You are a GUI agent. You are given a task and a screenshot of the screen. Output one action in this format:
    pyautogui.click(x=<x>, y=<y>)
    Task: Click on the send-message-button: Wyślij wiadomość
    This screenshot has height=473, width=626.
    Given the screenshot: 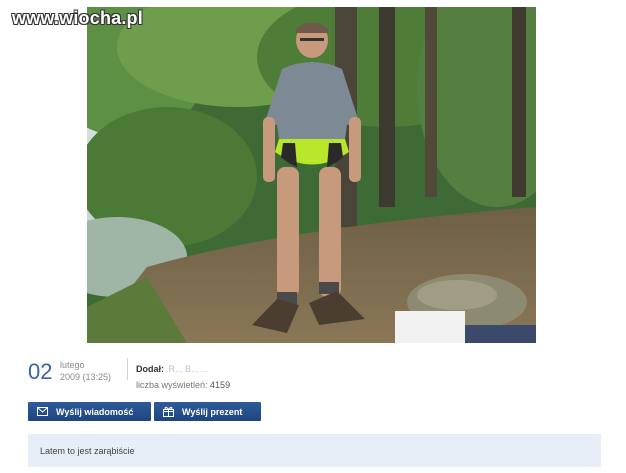 What is the action you would take?
    pyautogui.click(x=89, y=411)
    